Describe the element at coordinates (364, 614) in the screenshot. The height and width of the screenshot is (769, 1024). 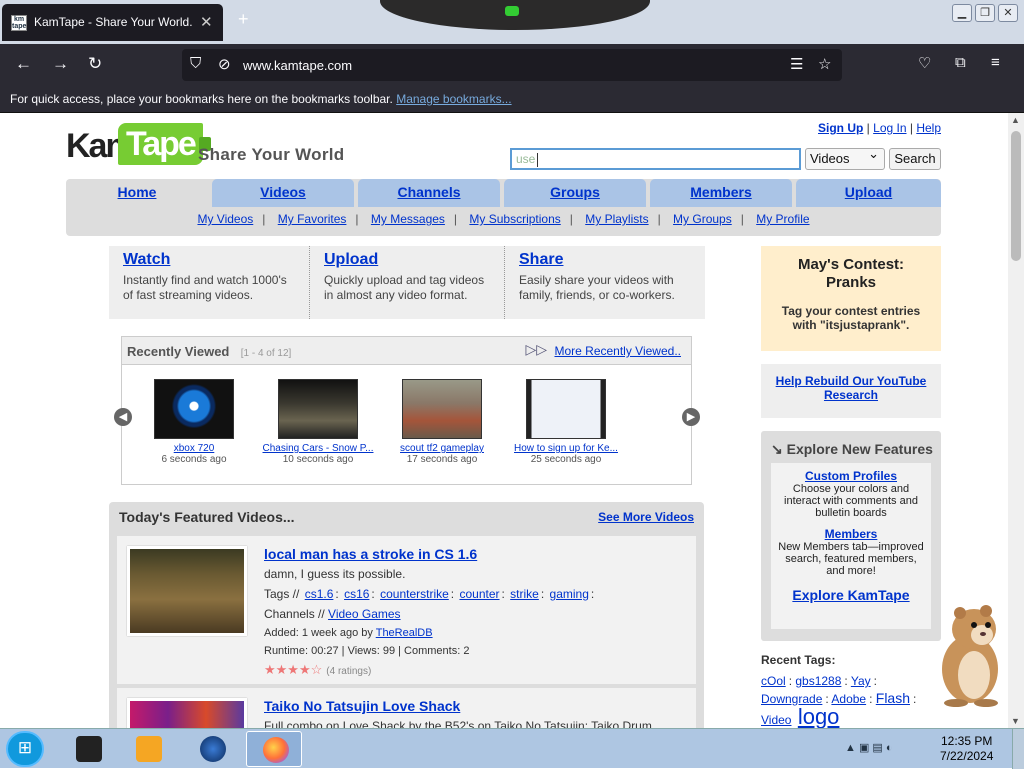
I see `channel-link: Video Games` at that location.